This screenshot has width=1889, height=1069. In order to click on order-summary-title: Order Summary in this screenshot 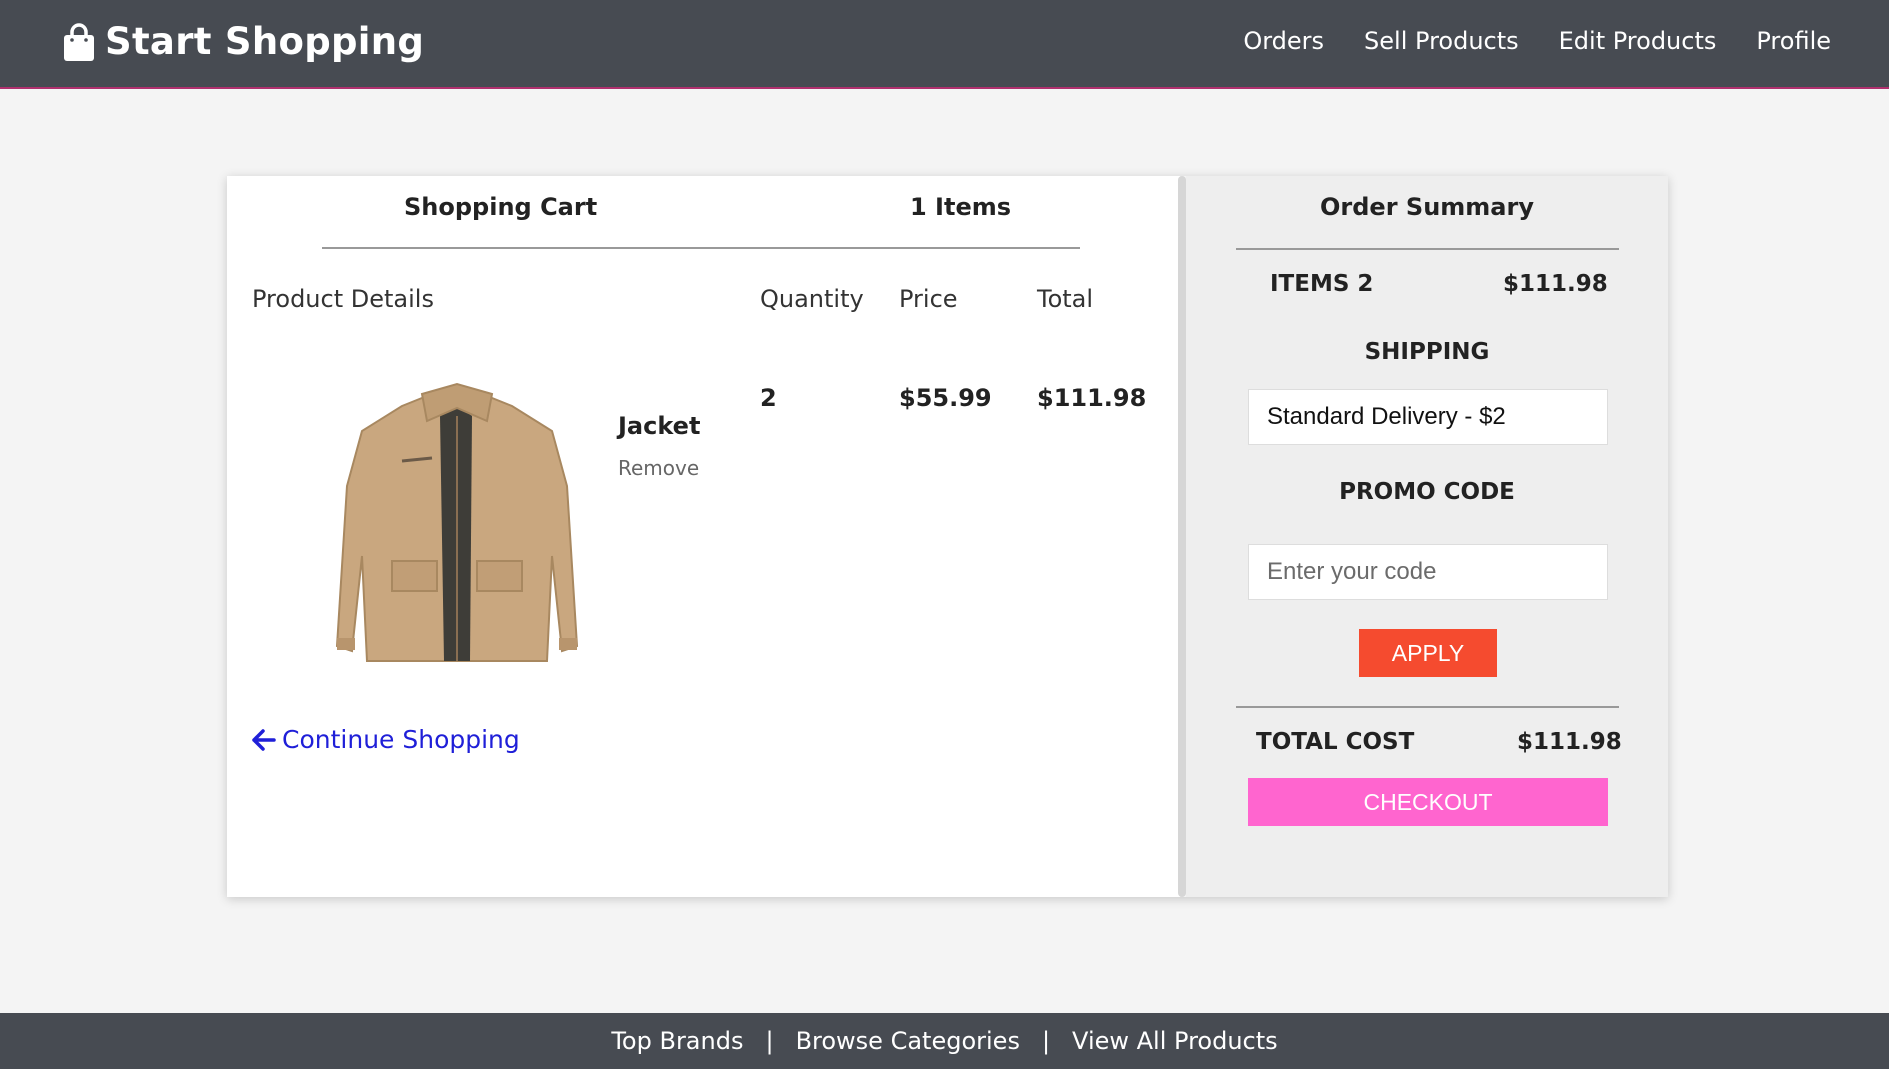, I will do `click(1427, 207)`.